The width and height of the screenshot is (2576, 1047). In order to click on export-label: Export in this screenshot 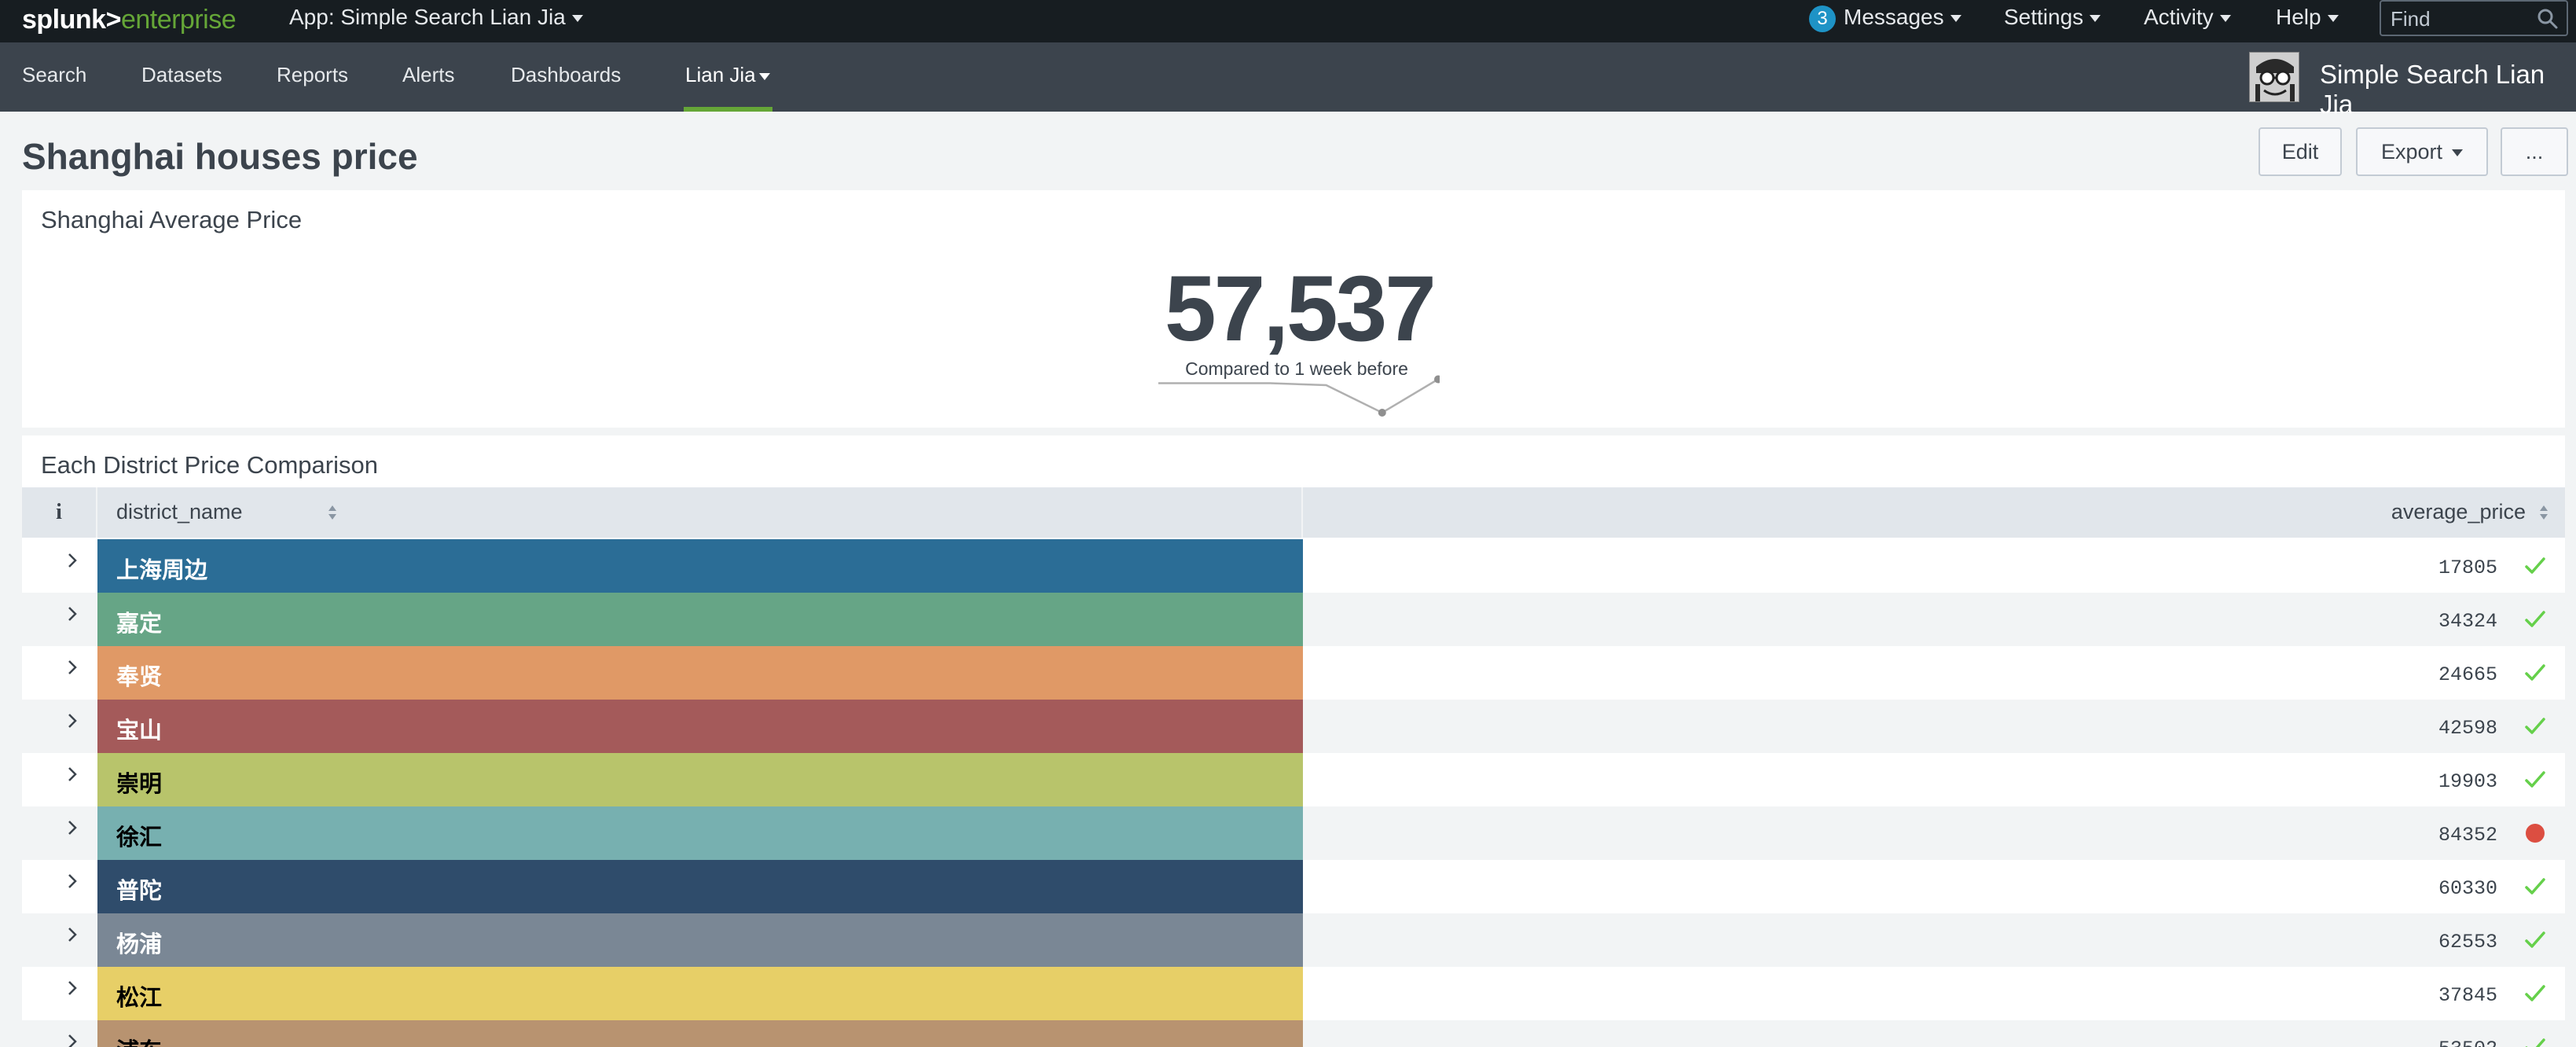, I will do `click(2411, 151)`.